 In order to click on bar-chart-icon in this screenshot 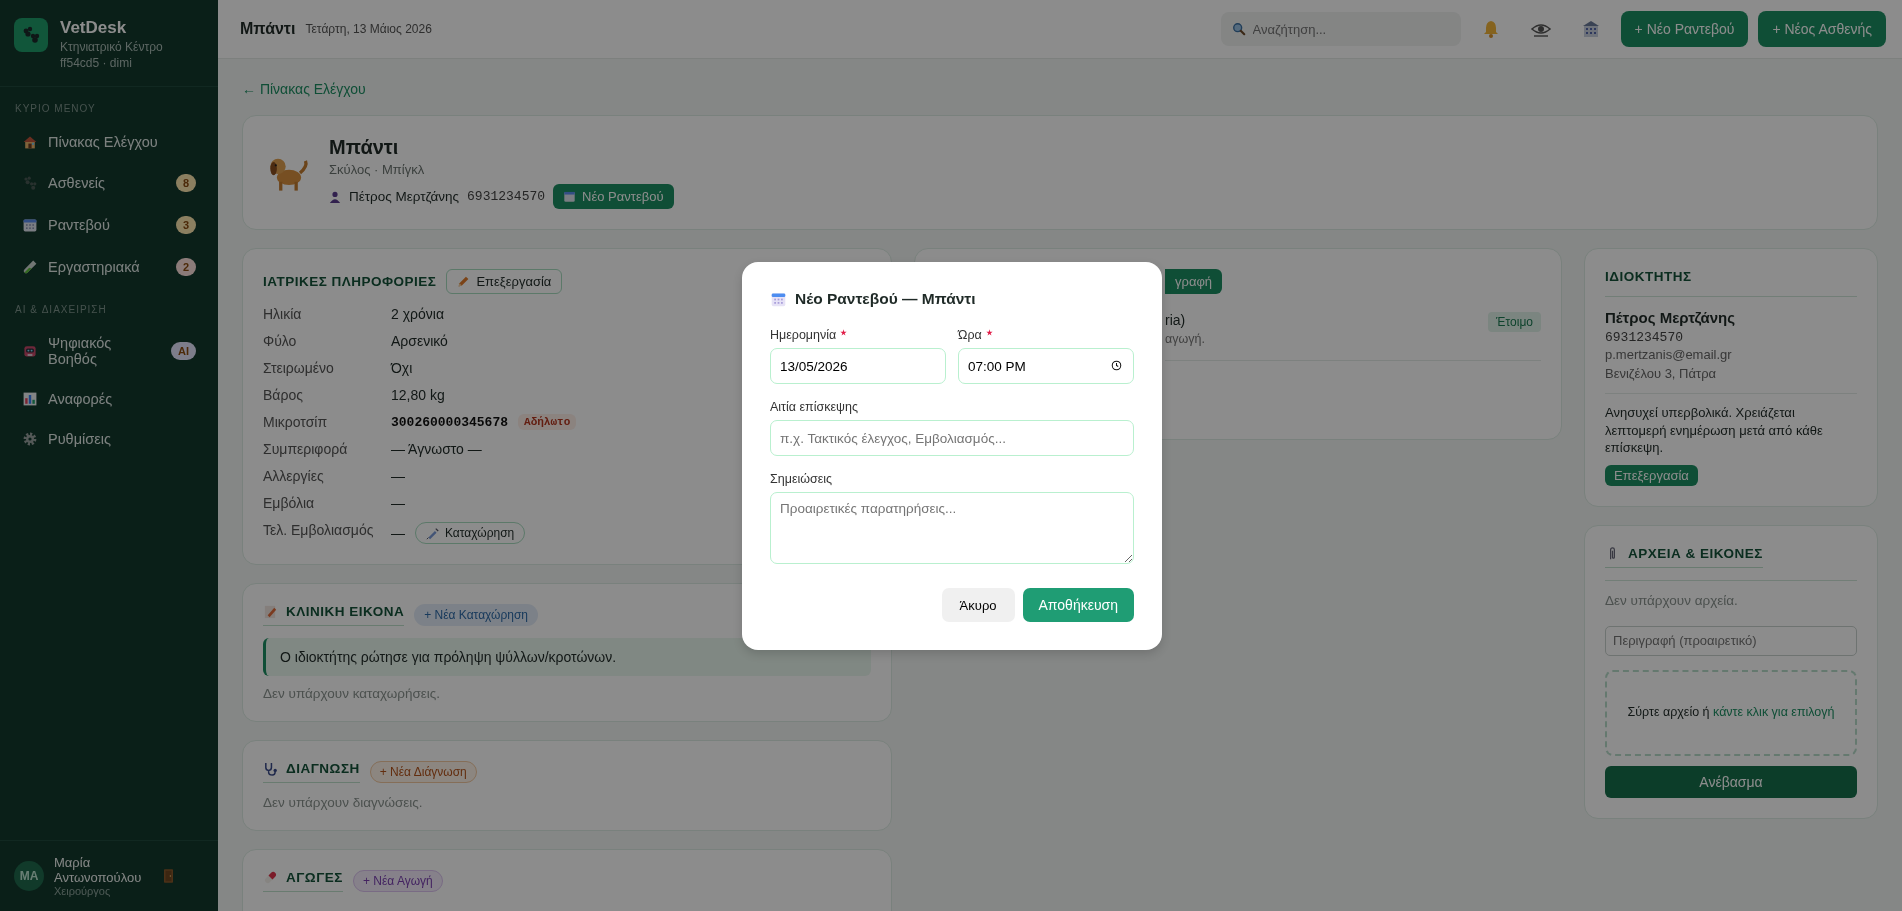, I will do `click(30, 399)`.